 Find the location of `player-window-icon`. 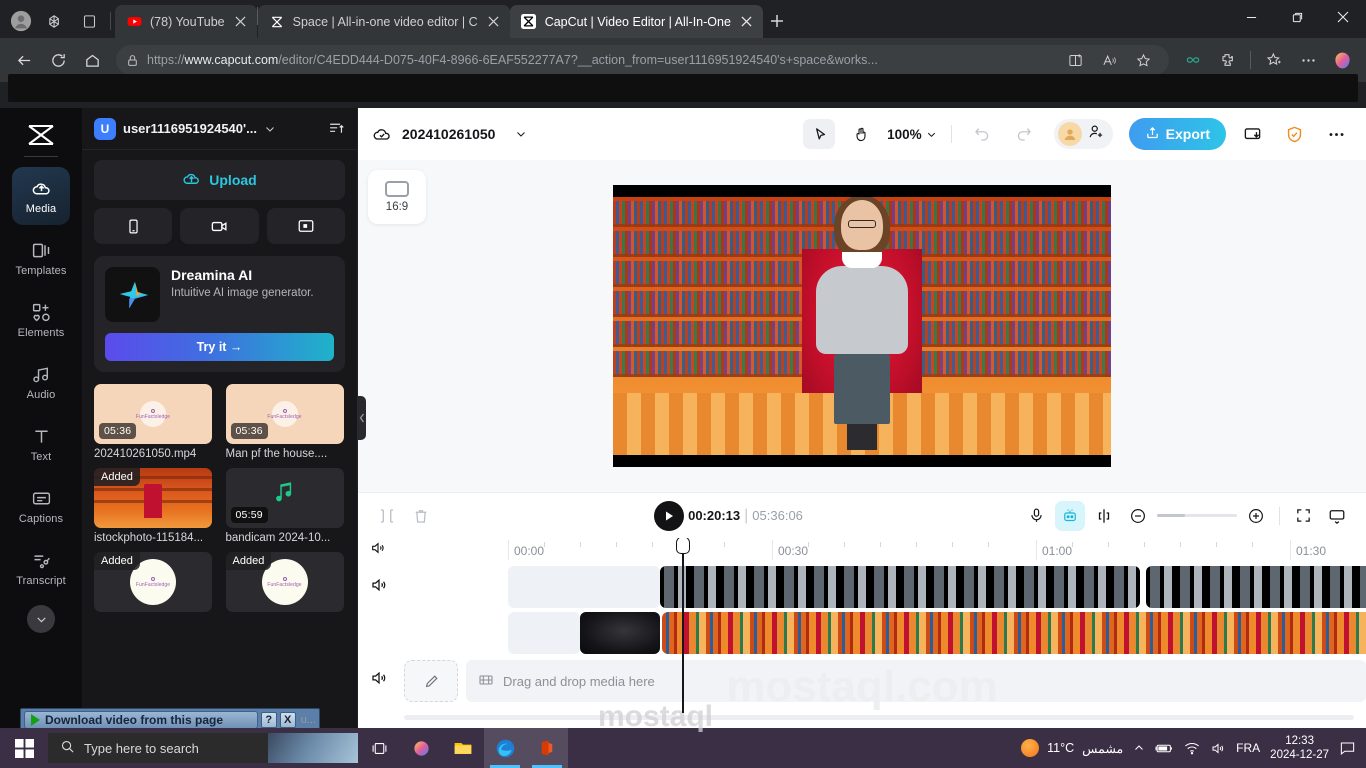

player-window-icon is located at coordinates (1337, 516).